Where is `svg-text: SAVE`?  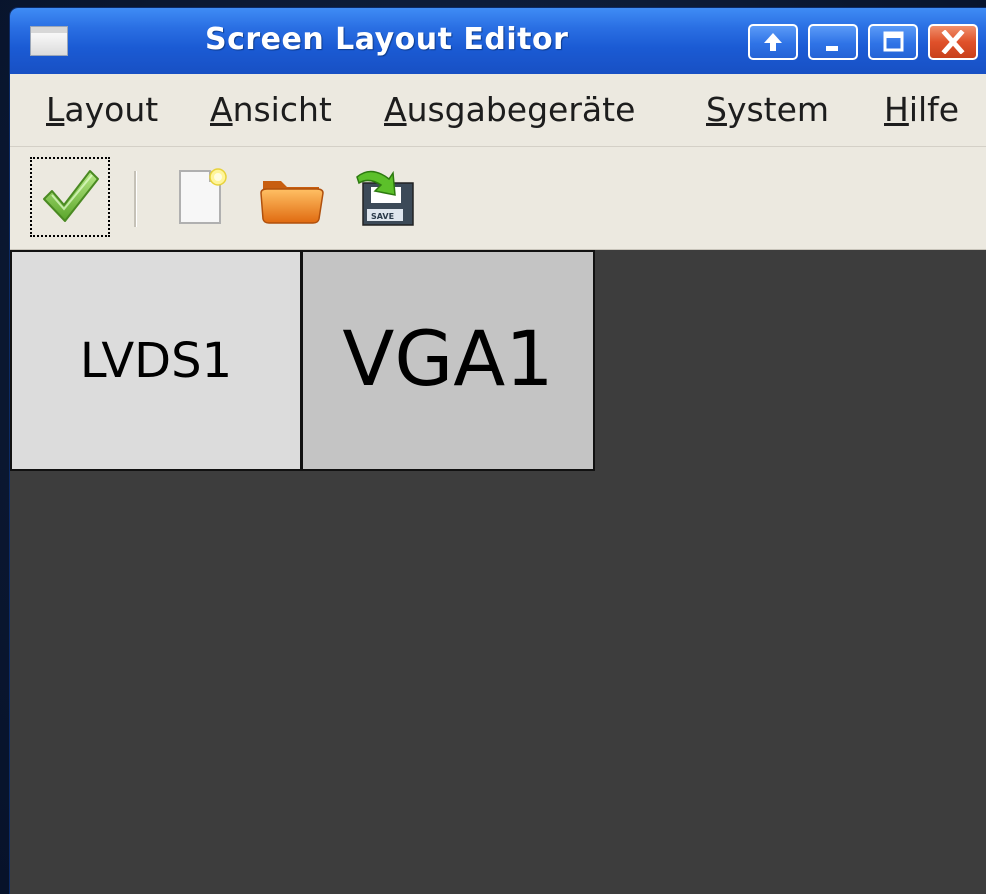
svg-text: SAVE is located at coordinates (382, 216).